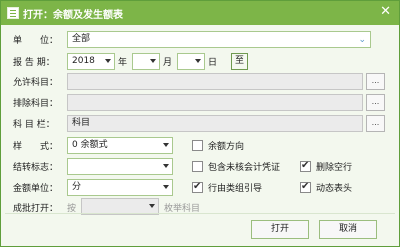 This screenshot has width=400, height=247. Describe the element at coordinates (305, 166) in the screenshot. I see `delete-empty-rows-checkbox` at that location.